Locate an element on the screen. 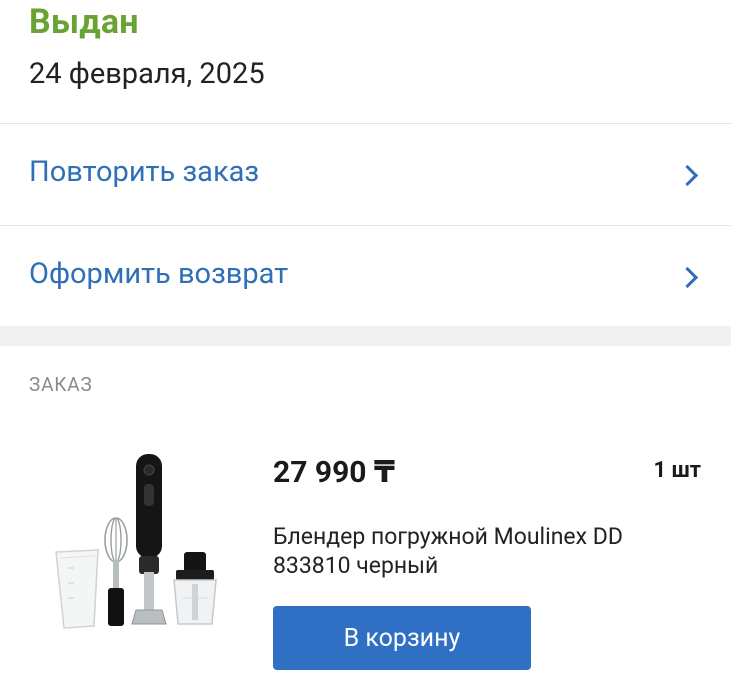 The image size is (731, 700). blender-product-image is located at coordinates (138, 543).